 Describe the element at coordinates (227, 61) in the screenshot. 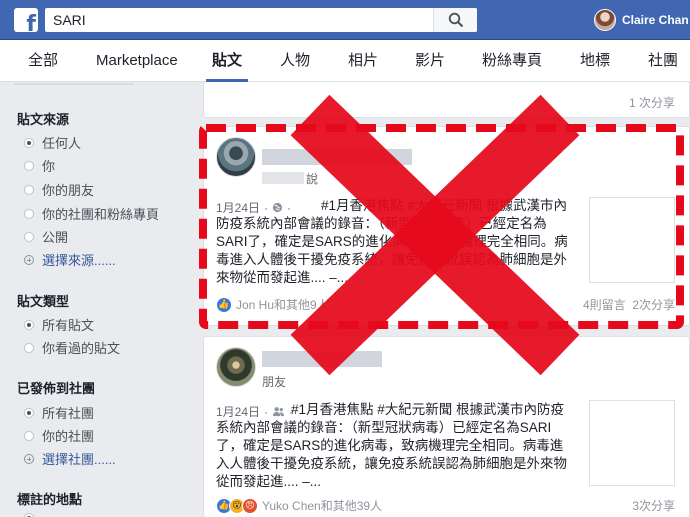

I see `tab-posts: 貼文` at that location.